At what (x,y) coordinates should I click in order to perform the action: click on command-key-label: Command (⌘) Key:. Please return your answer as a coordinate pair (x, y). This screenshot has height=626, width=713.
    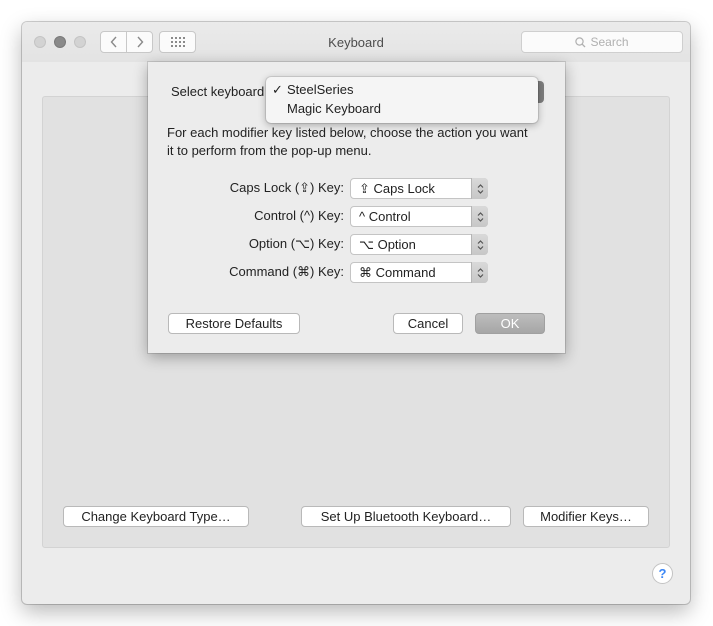
    Looking at the image, I should click on (286, 271).